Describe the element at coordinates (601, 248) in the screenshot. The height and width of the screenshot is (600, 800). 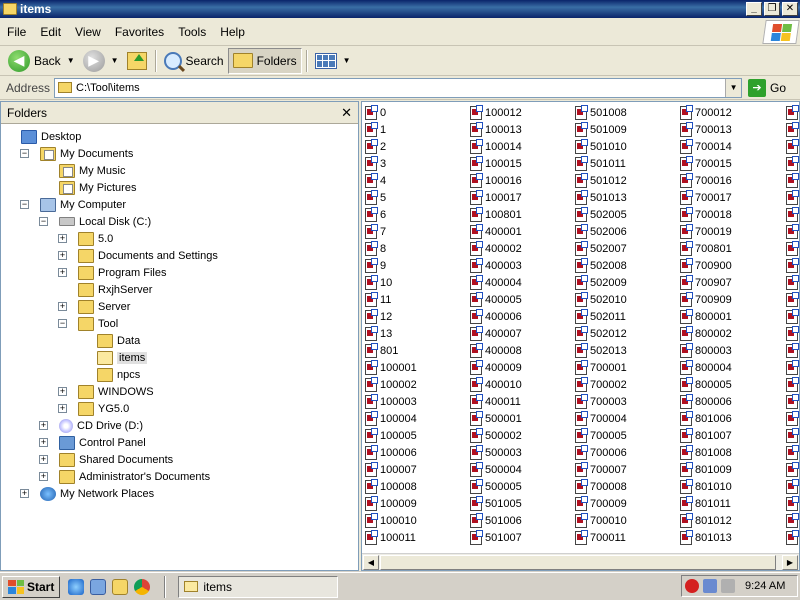
I see `file-item: 502007` at that location.